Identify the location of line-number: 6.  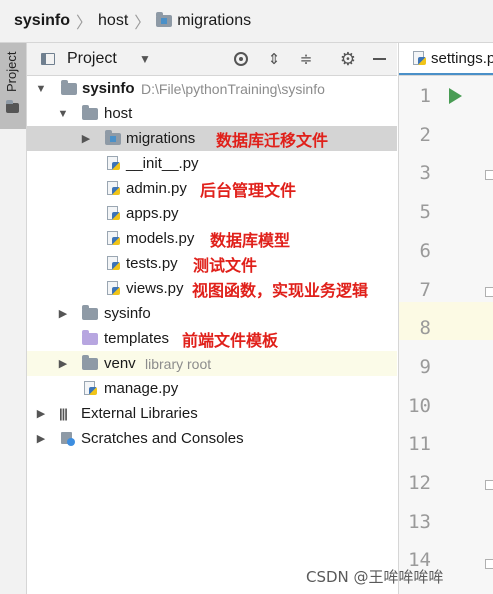
(425, 251).